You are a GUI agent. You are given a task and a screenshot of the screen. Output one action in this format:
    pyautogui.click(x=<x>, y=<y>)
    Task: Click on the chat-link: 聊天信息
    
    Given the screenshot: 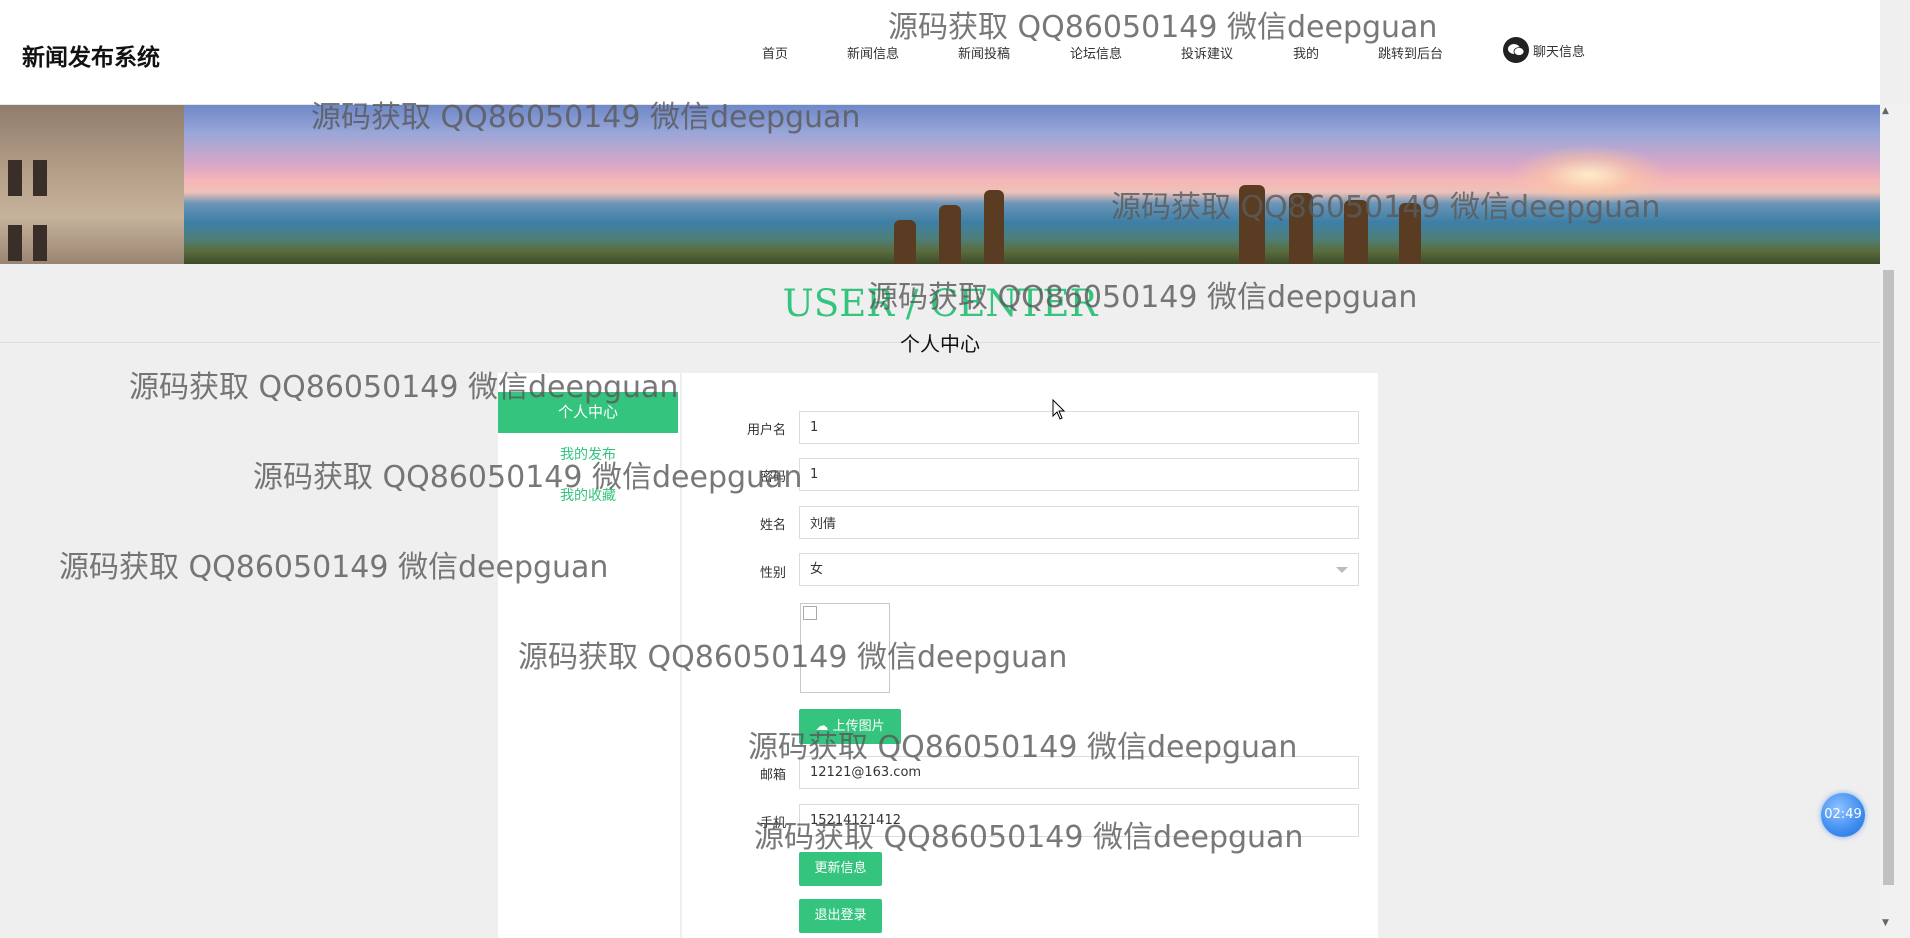 What is the action you would take?
    pyautogui.click(x=1544, y=50)
    